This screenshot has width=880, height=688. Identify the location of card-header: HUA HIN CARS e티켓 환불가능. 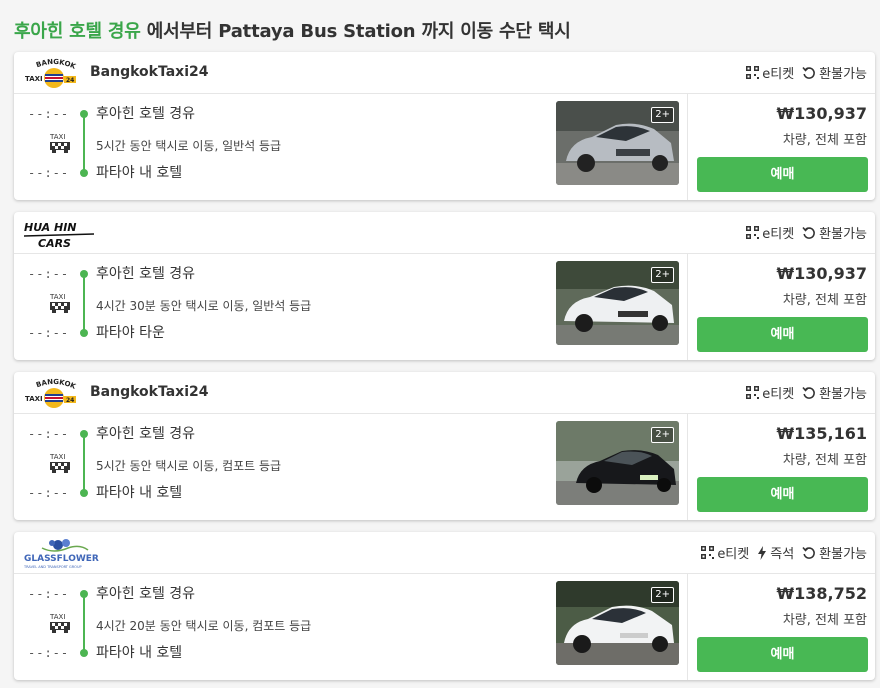
(444, 233).